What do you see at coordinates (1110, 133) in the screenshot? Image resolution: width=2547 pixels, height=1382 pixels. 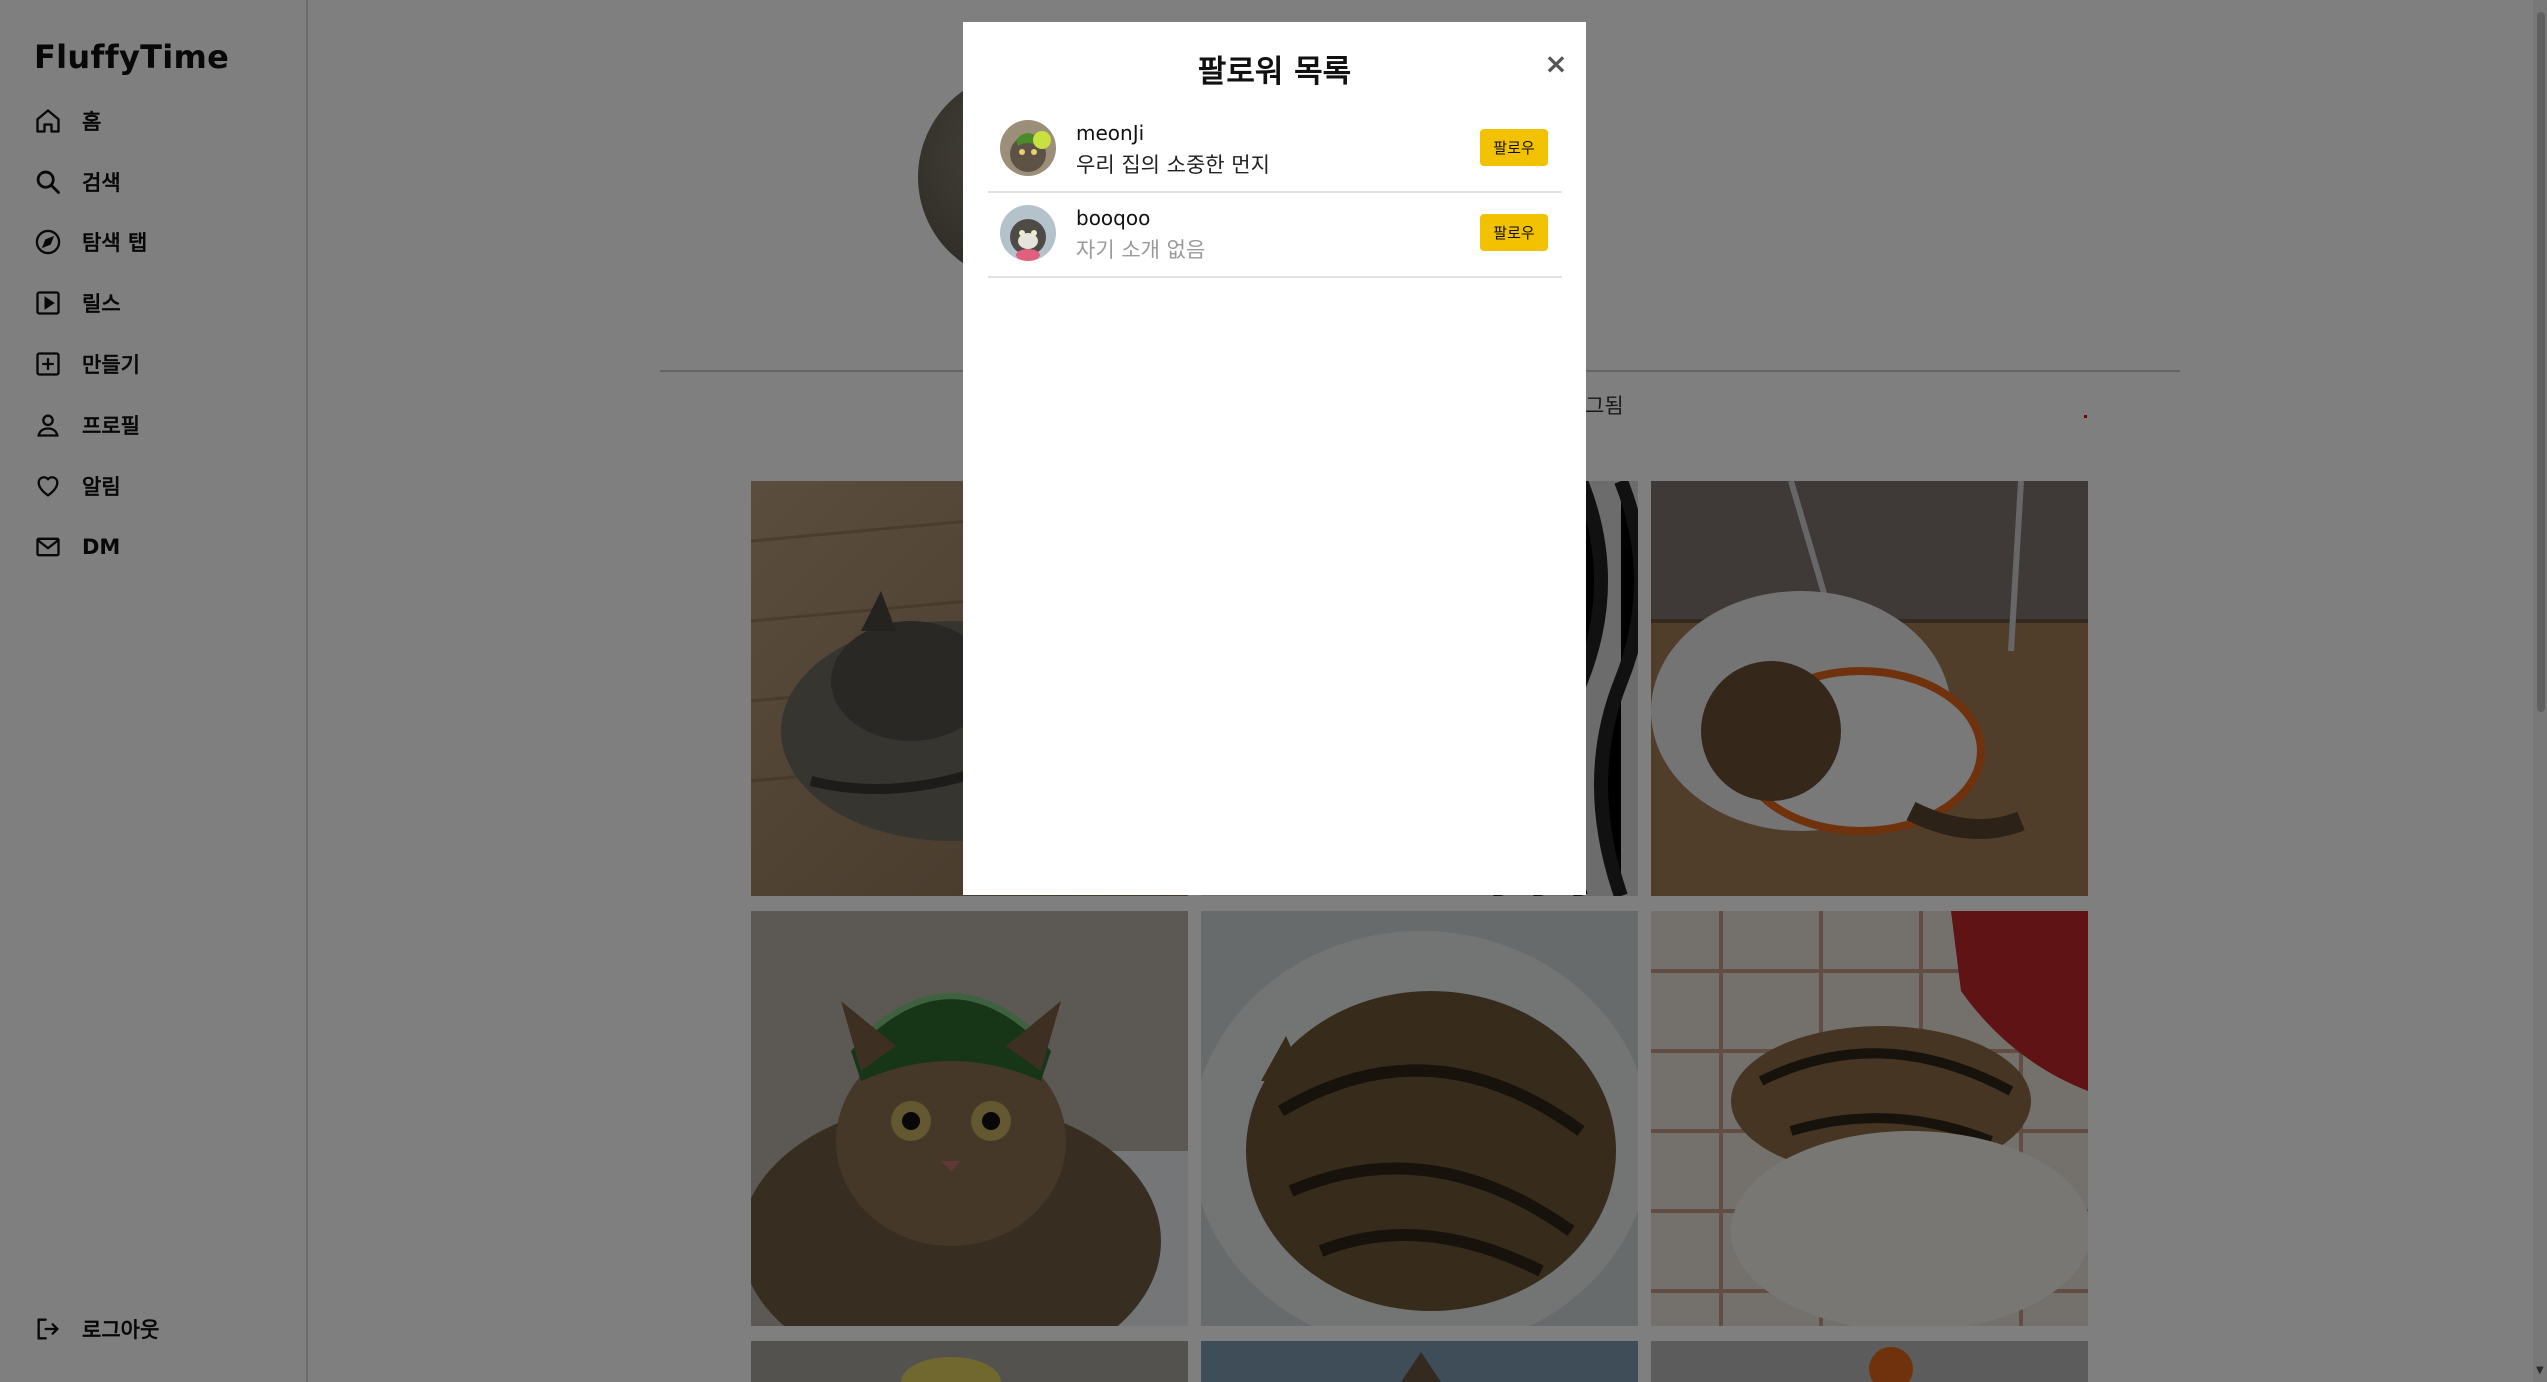 I see `follower-username: meonJi` at bounding box center [1110, 133].